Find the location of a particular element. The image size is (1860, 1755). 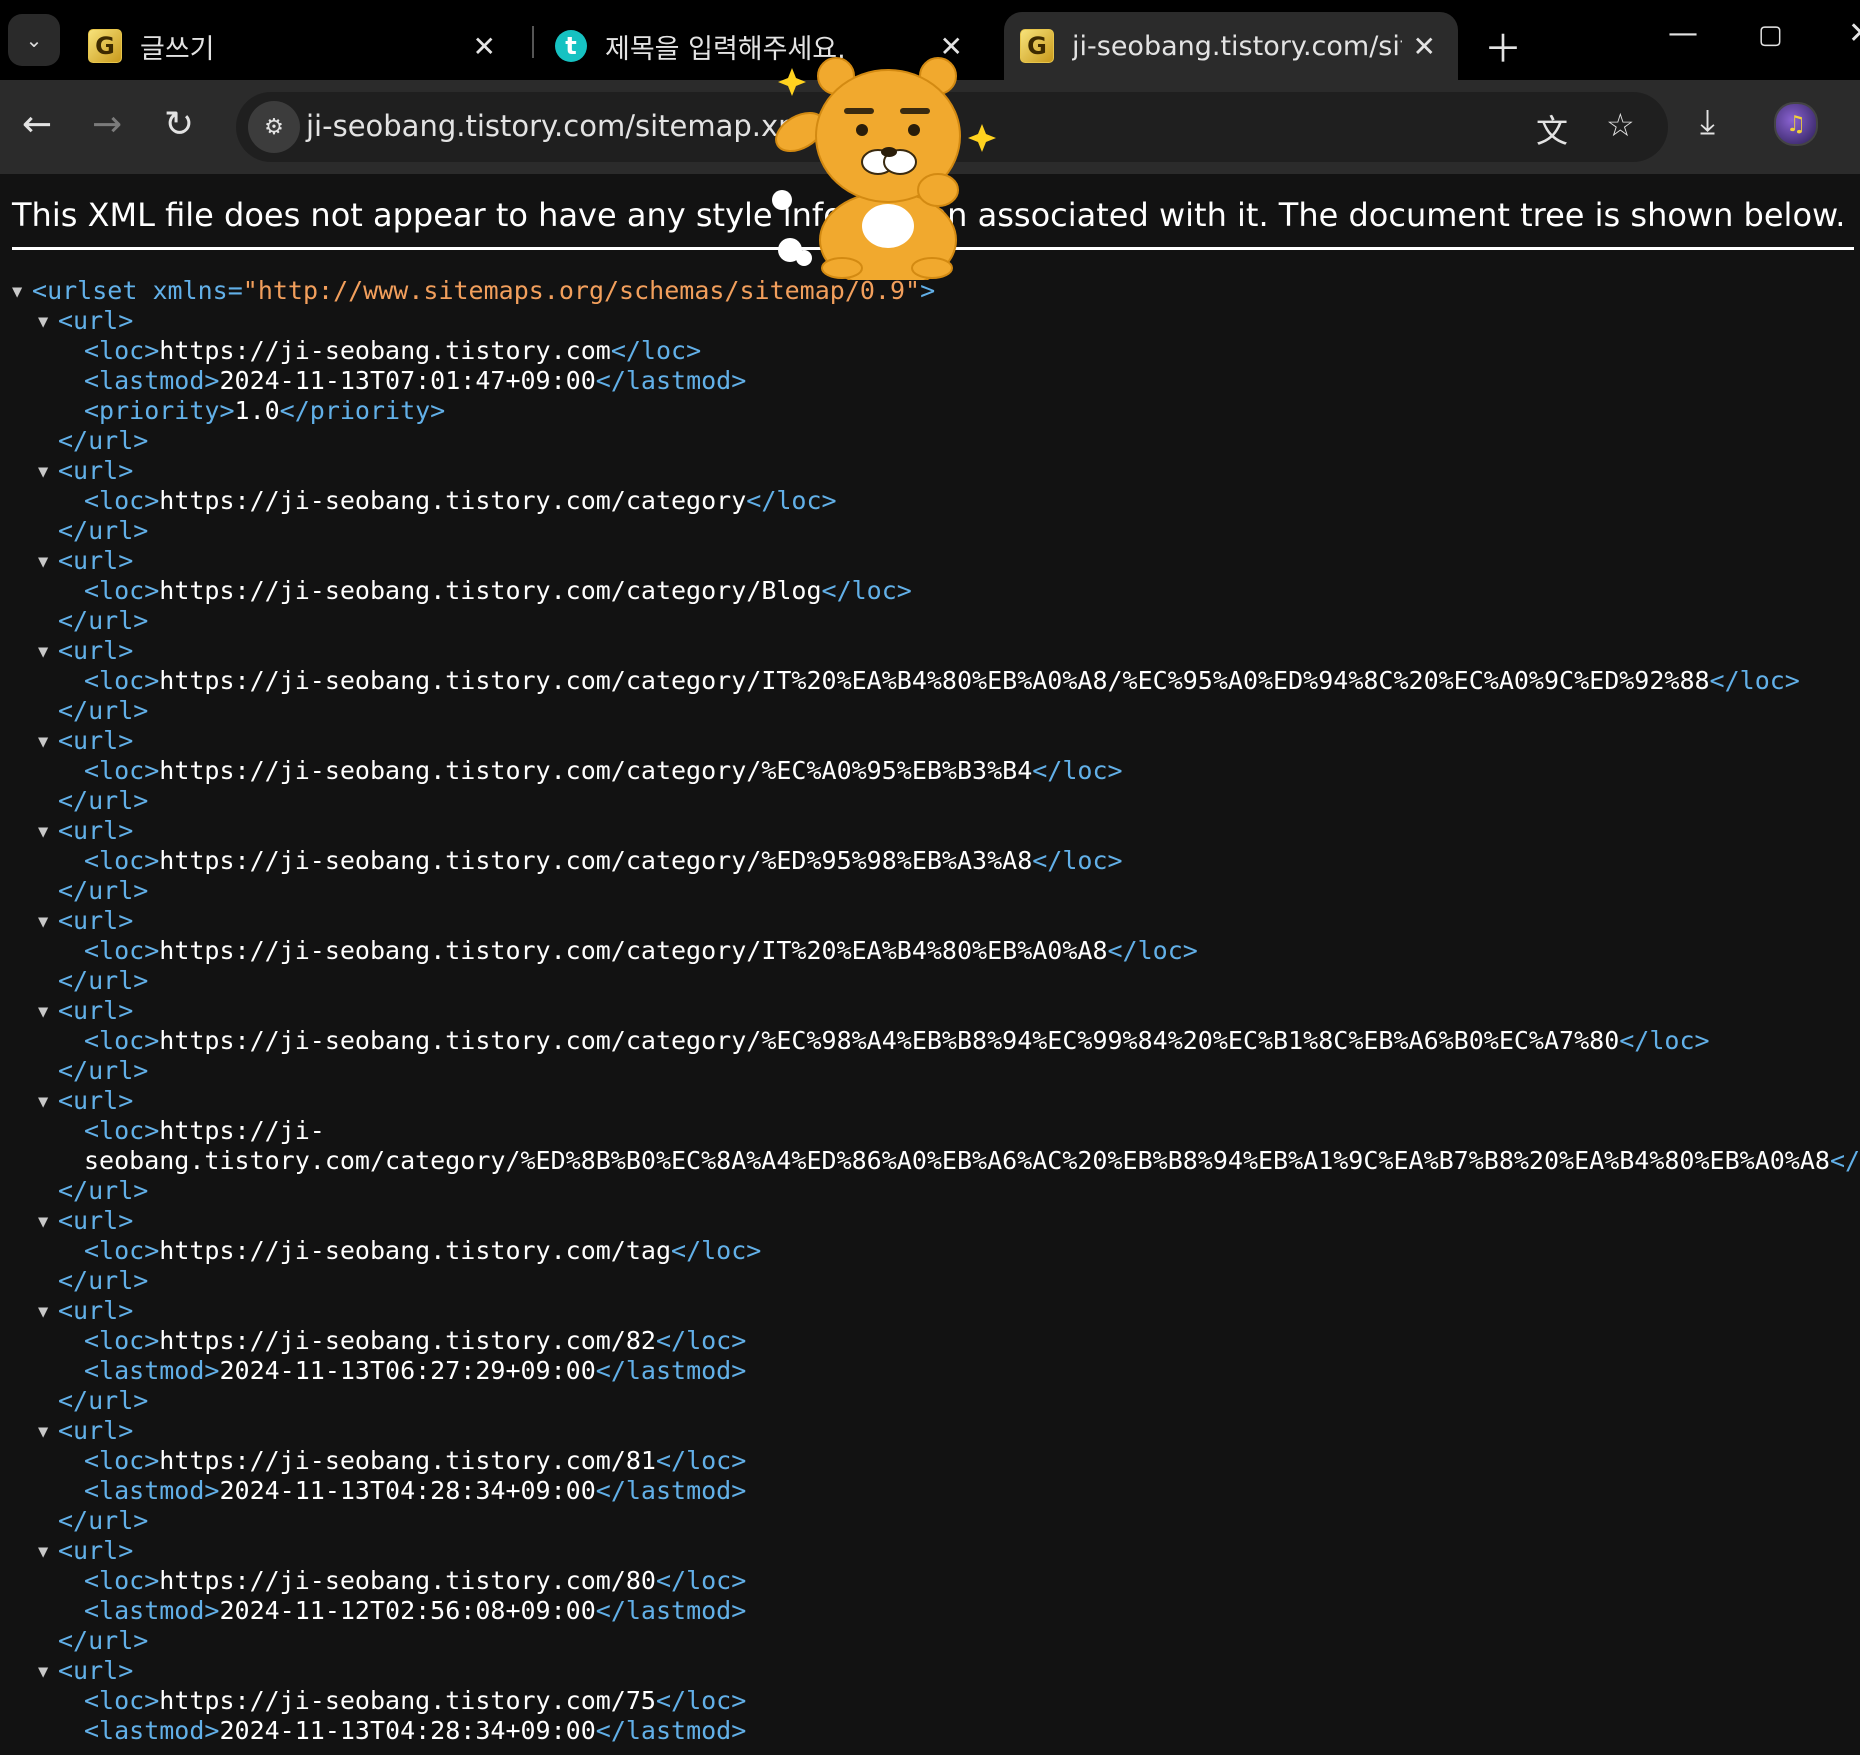

site-info-icon: ⚙ is located at coordinates (274, 127).